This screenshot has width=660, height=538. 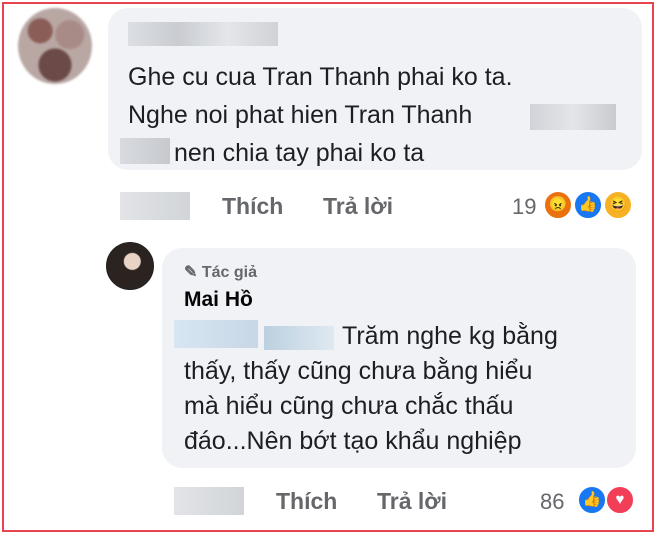 What do you see at coordinates (55, 46) in the screenshot?
I see `avatar` at bounding box center [55, 46].